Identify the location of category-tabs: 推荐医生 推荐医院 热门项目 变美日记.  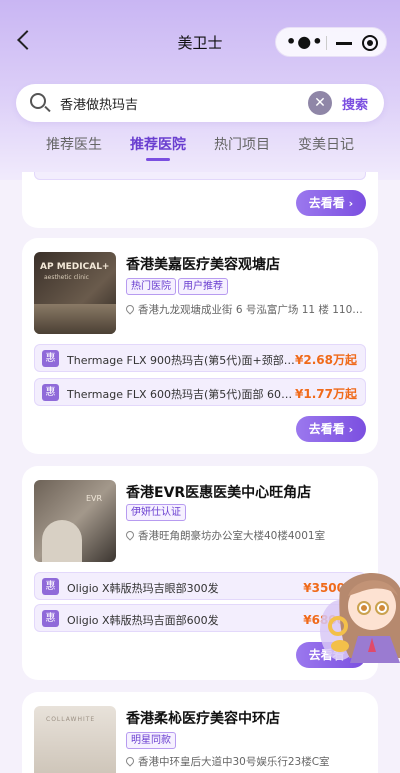
(200, 149).